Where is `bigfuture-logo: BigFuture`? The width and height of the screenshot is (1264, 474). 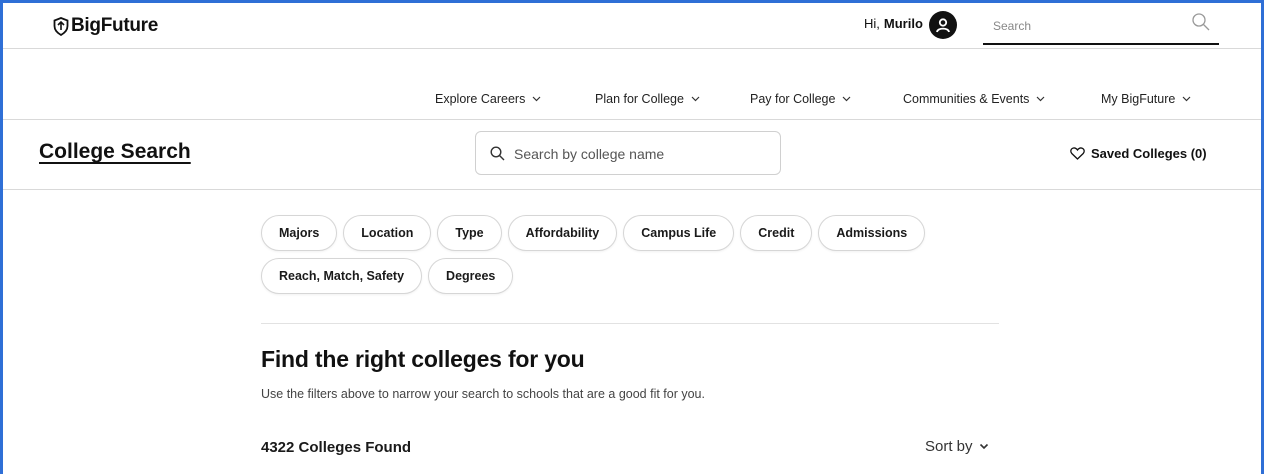
bigfuture-logo: BigFuture is located at coordinates (105, 26).